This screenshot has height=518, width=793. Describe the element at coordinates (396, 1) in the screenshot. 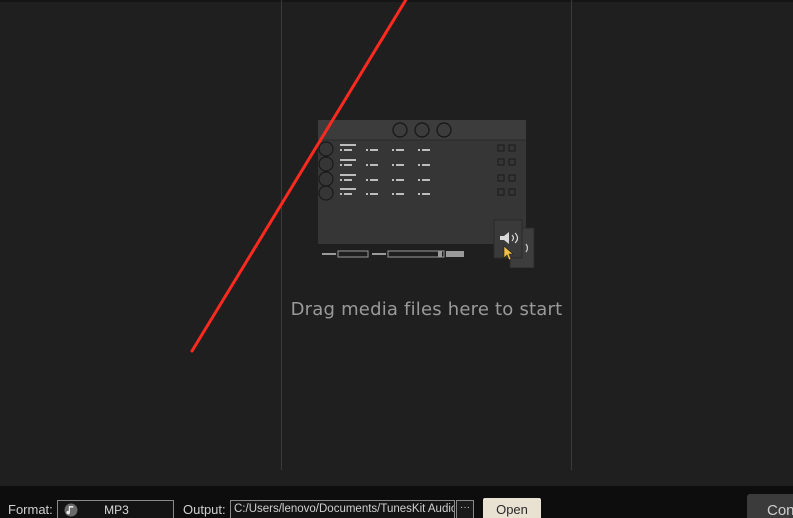

I see `top-border` at that location.